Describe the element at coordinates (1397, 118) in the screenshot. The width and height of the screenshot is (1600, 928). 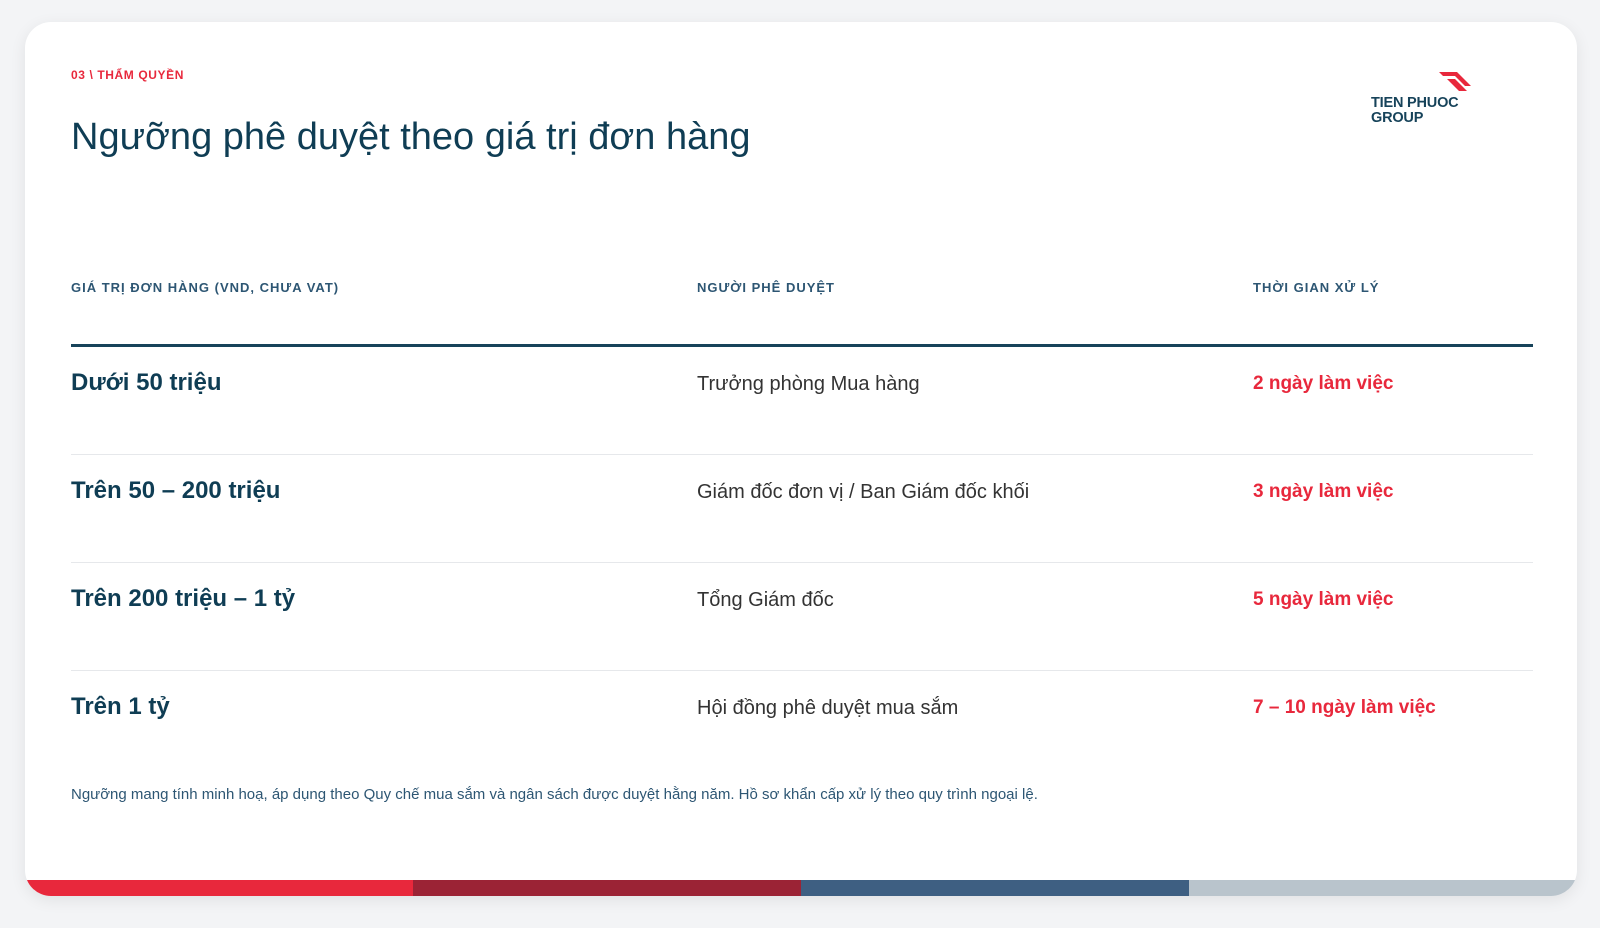
I see `logo-line-2: GROUP` at that location.